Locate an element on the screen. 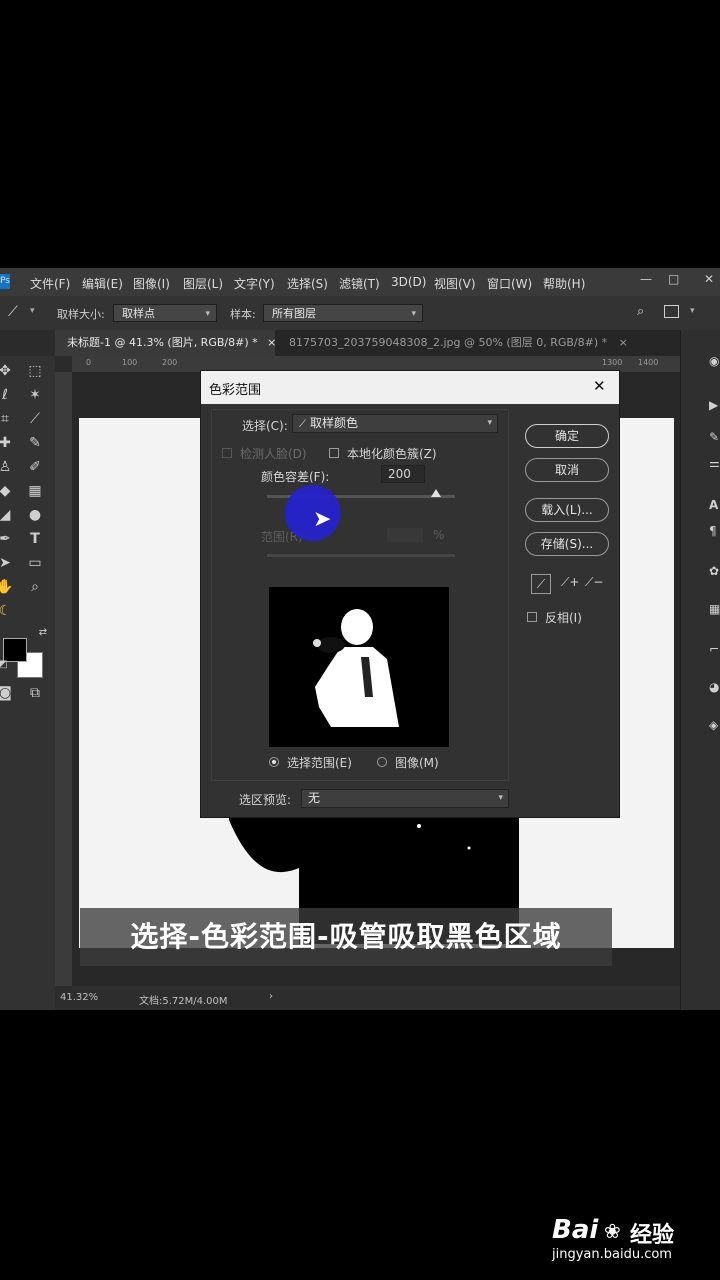 Image resolution: width=720 pixels, height=1280 pixels. preview-mode-dropdown: 无 ▾ is located at coordinates (405, 798).